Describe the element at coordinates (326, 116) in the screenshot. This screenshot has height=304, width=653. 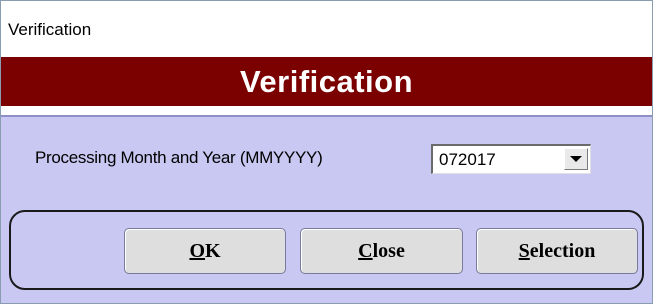
I see `form-area-border` at that location.